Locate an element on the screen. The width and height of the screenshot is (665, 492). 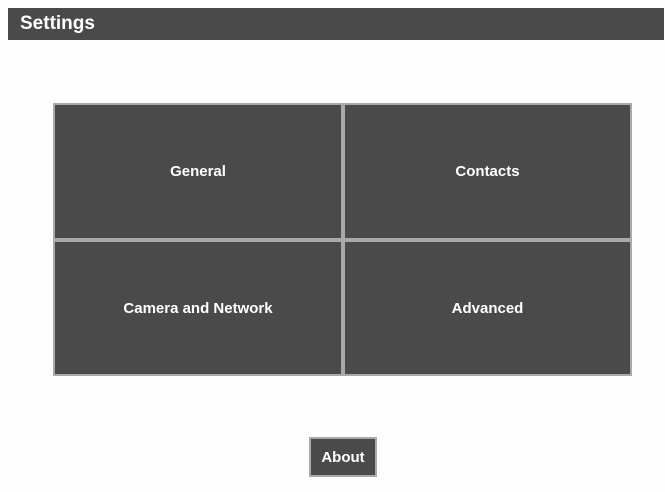
contacts-settings-label: Contacts is located at coordinates (487, 171).